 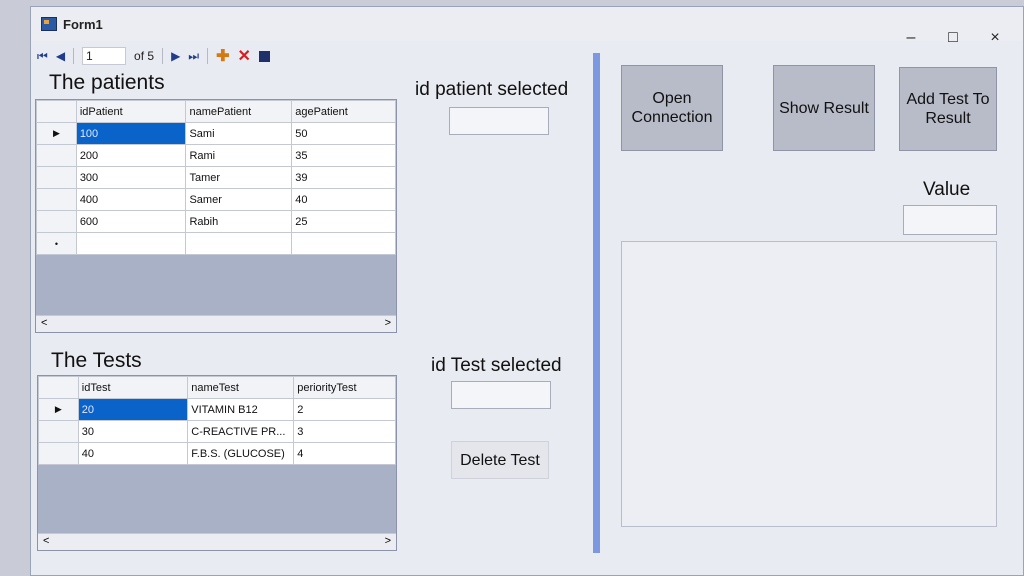 I want to click on table-cell: 300, so click(x=131, y=177).